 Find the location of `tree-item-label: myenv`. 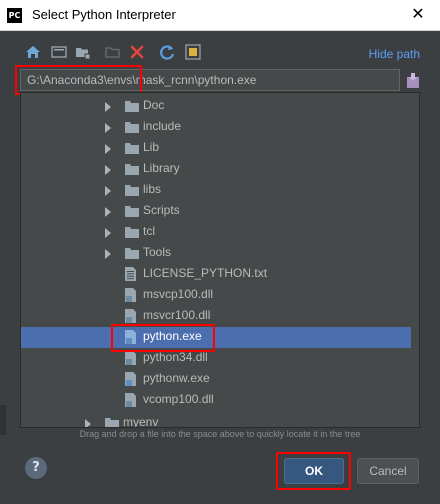

tree-item-label: myenv is located at coordinates (141, 421).